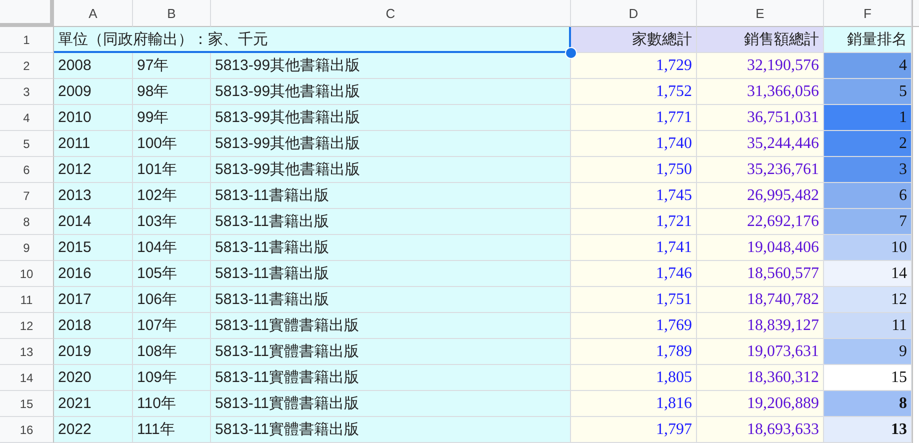 The image size is (919, 443). What do you see at coordinates (27, 92) in the screenshot?
I see `row-header: 3` at bounding box center [27, 92].